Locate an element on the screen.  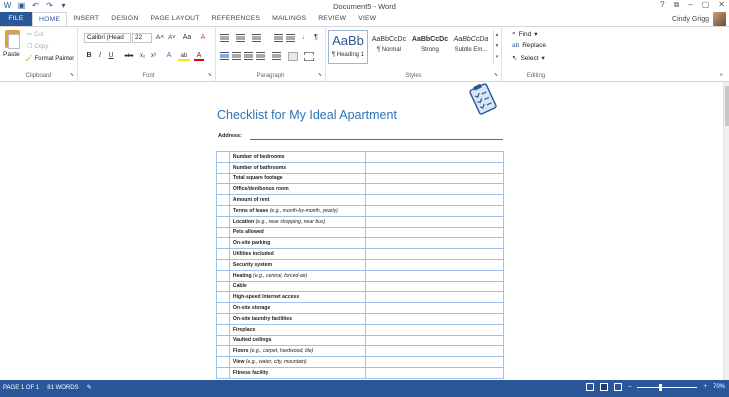
proofing-icon: ✎ is located at coordinates (89, 387).